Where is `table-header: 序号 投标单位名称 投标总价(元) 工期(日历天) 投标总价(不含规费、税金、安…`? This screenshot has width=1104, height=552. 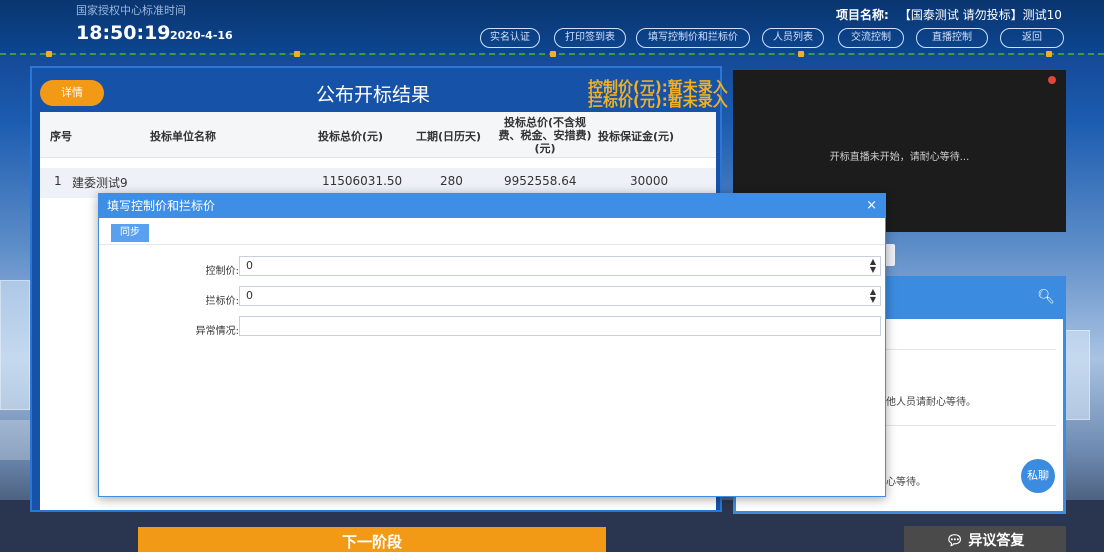 table-header: 序号 投标单位名称 投标总价(元) 工期(日历天) 投标总价(不含规费、税金、安… is located at coordinates (378, 135).